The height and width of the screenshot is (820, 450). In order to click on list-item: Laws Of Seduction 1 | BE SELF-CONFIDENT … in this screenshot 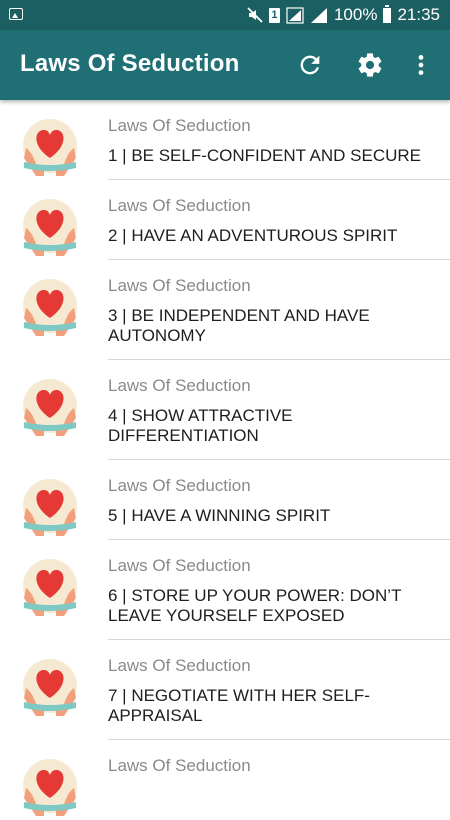, I will do `click(225, 140)`.